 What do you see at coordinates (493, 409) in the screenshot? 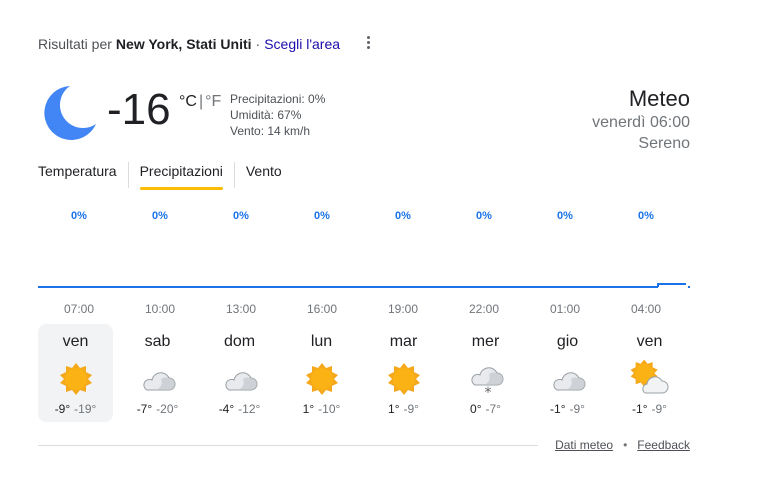
I see `temp-low: -7°` at bounding box center [493, 409].